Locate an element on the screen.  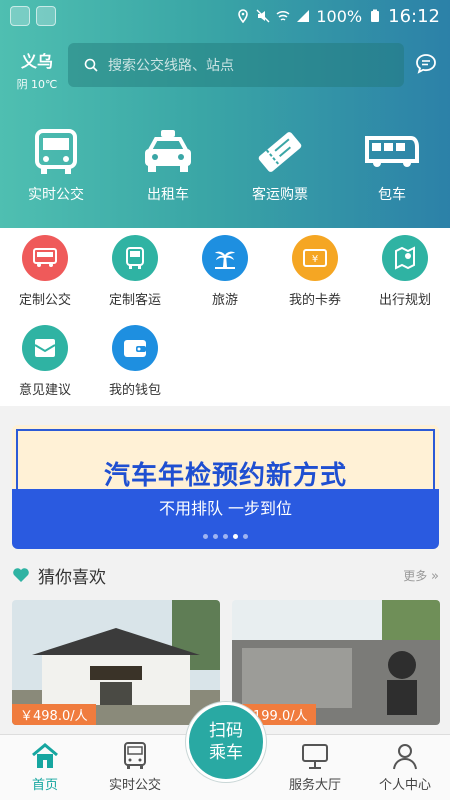
search-input: 搜索公交线路、站点 is located at coordinates (236, 65).